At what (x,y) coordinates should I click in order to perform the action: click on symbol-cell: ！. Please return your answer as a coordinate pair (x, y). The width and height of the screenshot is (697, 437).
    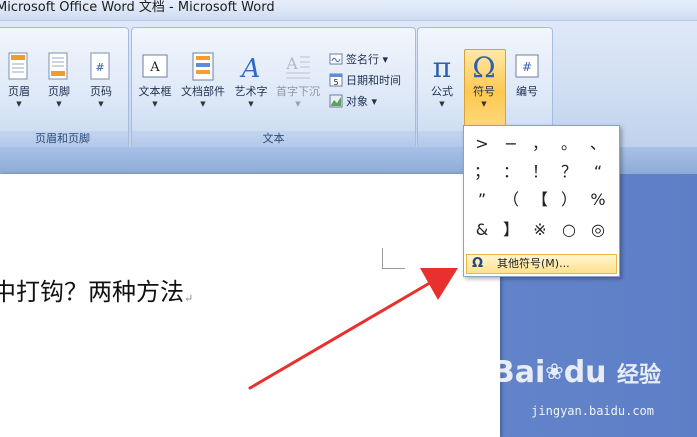
    Looking at the image, I should click on (540, 172).